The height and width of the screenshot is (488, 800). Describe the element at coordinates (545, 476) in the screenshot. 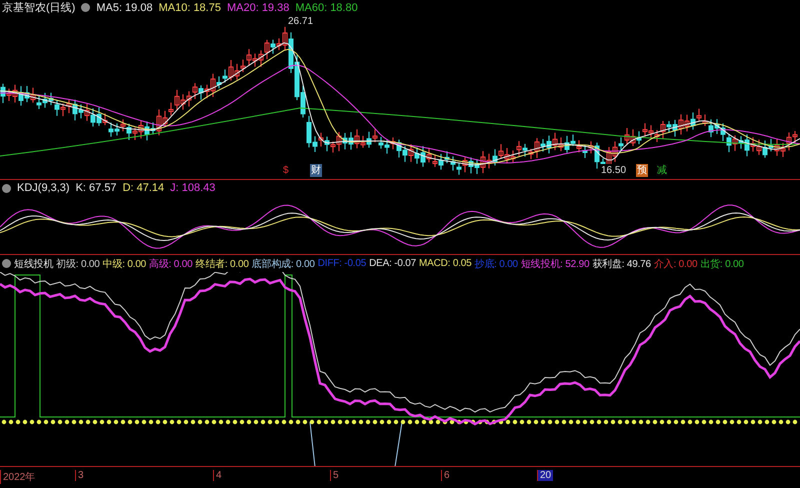

I see `date-axis-label: 20` at that location.